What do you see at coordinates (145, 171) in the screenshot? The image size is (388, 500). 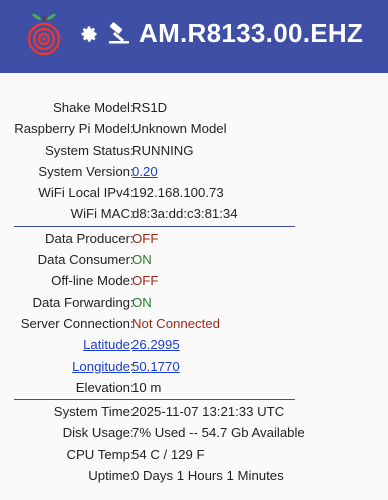 I see `system-version-link: 0.20` at bounding box center [145, 171].